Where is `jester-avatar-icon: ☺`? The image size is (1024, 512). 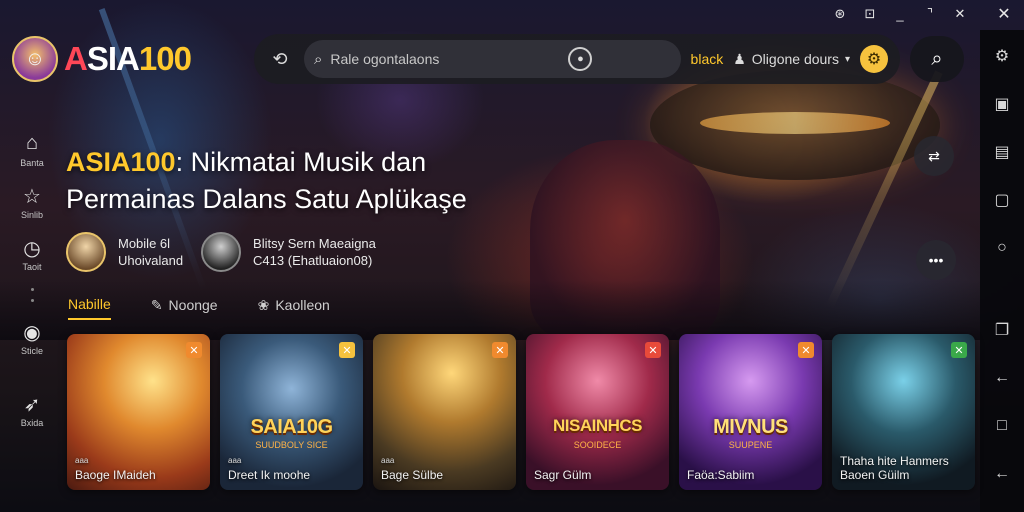 jester-avatar-icon: ☺ is located at coordinates (35, 59).